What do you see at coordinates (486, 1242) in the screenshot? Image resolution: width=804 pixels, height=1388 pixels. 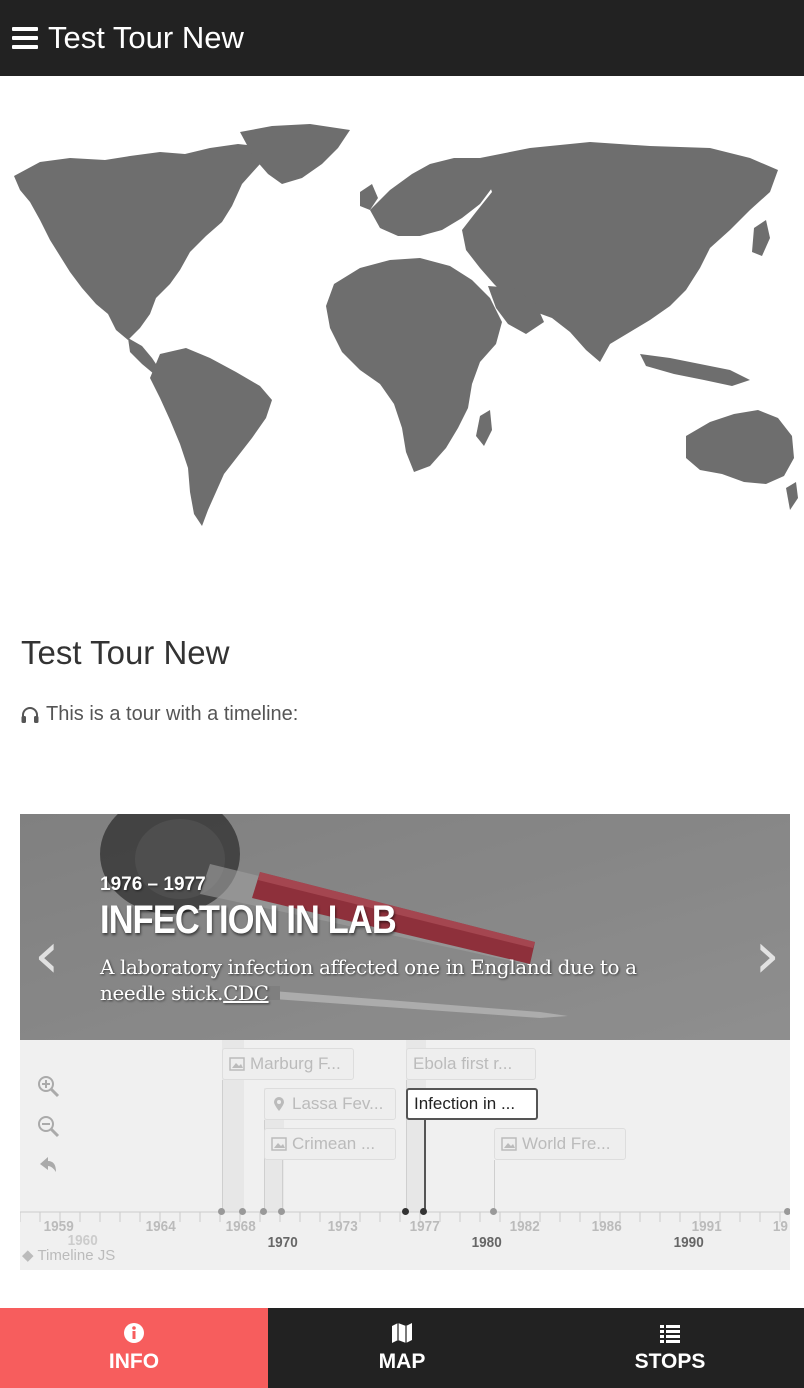 I see `major-tick-label: 1980` at bounding box center [486, 1242].